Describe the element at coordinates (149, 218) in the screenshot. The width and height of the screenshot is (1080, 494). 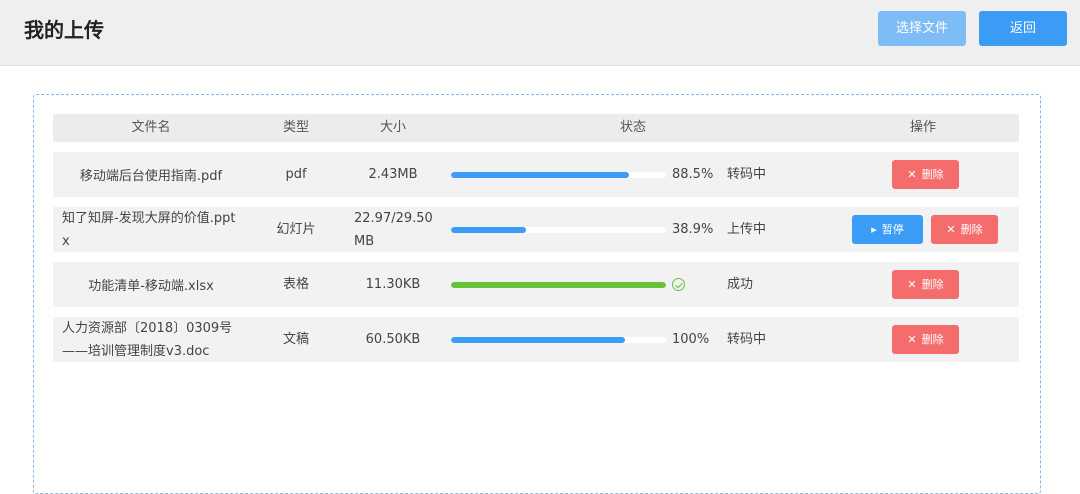
I see `file-name-line1: 知了知屏-发现大屏的价值.ppt` at that location.